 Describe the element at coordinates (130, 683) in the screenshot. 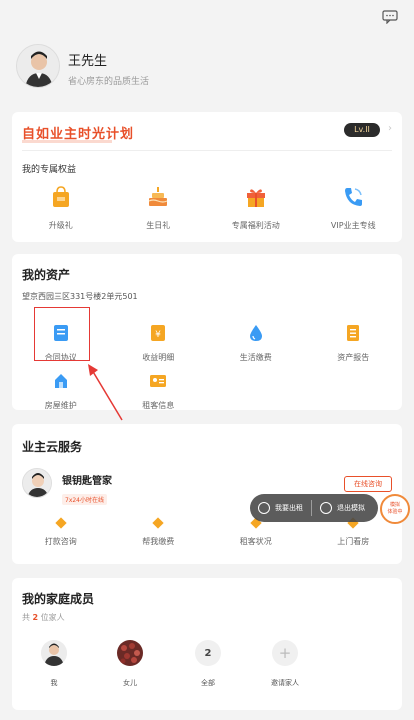

I see `member-label: 女儿` at that location.